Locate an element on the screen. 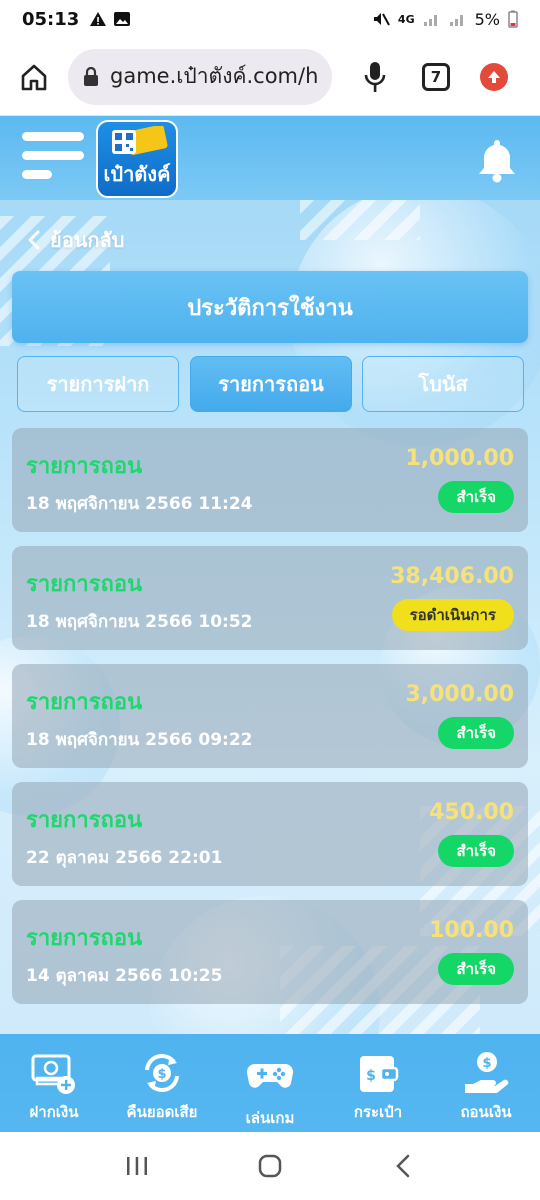 This screenshot has height=1200, width=540. address-bar: game.เป๋าตังค์.com/h is located at coordinates (200, 76).